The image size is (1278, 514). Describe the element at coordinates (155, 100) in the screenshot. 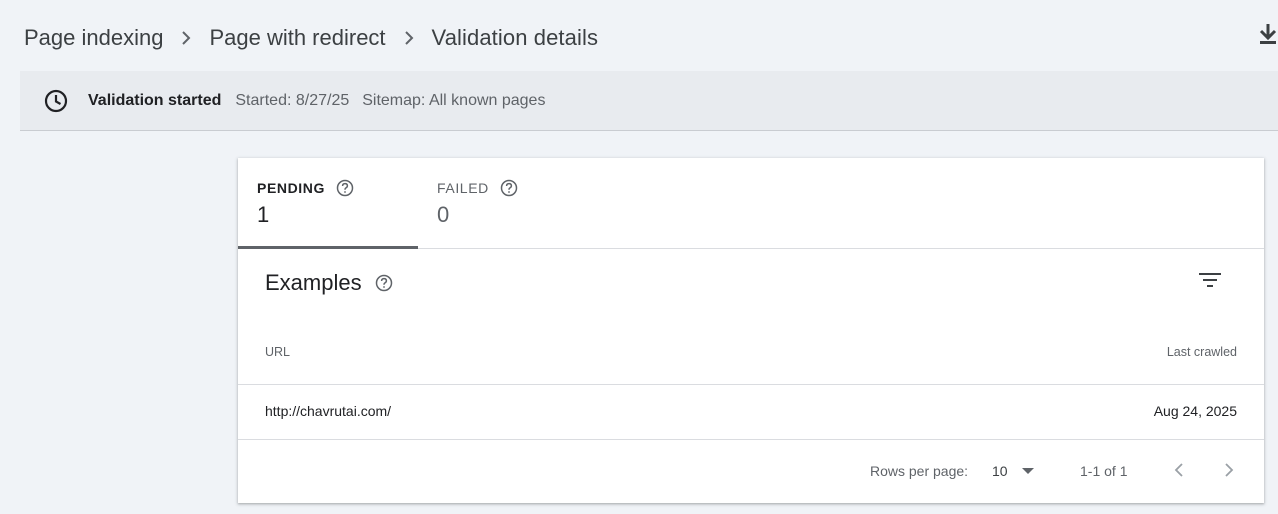

I see `validation-status: Validation started` at that location.